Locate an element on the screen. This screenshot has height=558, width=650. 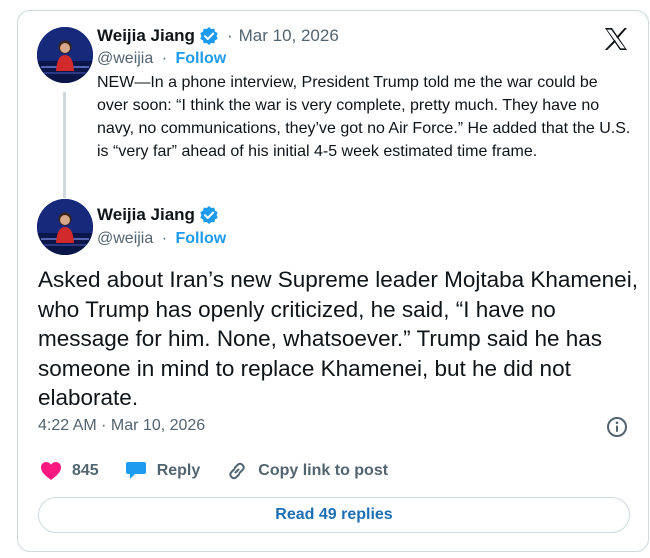
read-replies-label: Read 49 replies is located at coordinates (334, 514).